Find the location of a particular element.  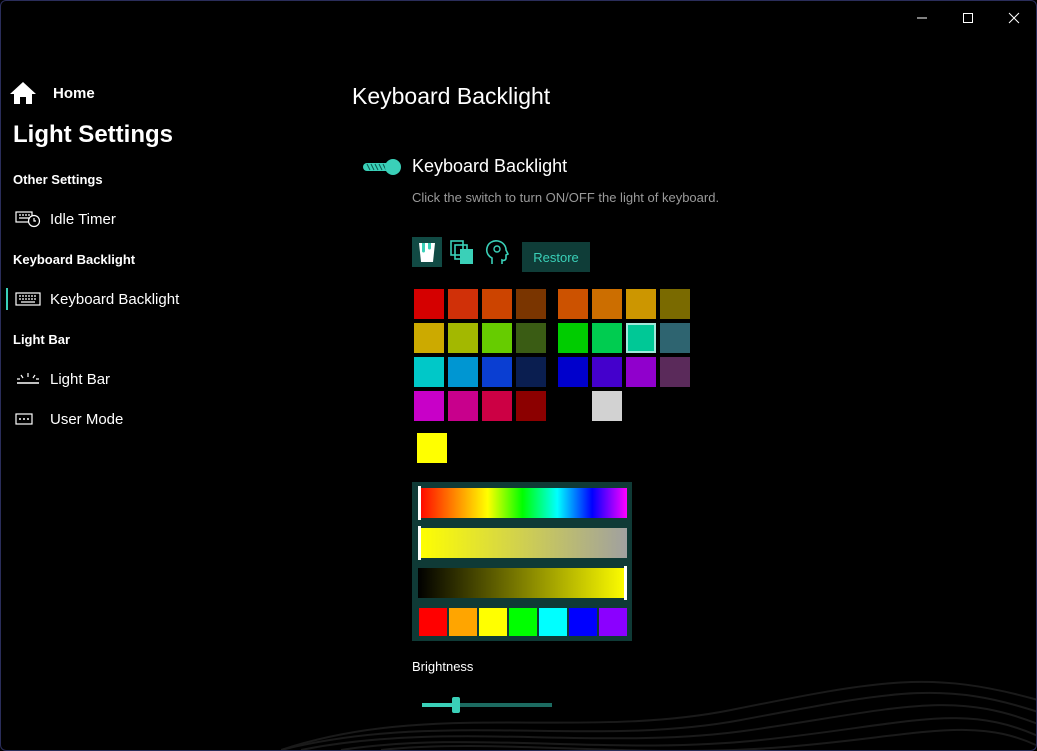

home-button: Home is located at coordinates (52, 93).